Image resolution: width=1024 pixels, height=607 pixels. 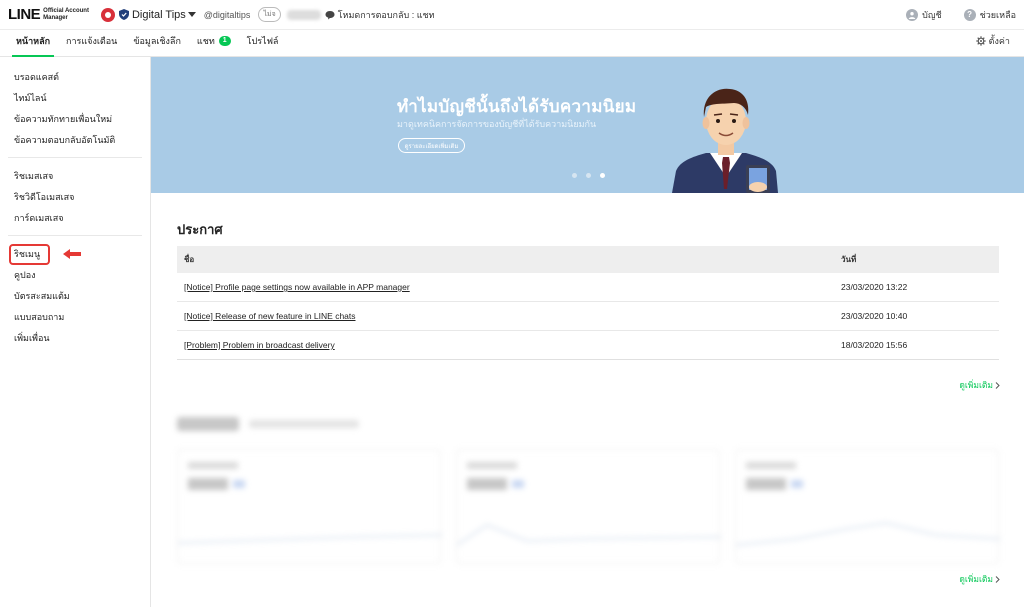 What do you see at coordinates (189, 259) in the screenshot?
I see `column-header-name: ชื่อ` at bounding box center [189, 259].